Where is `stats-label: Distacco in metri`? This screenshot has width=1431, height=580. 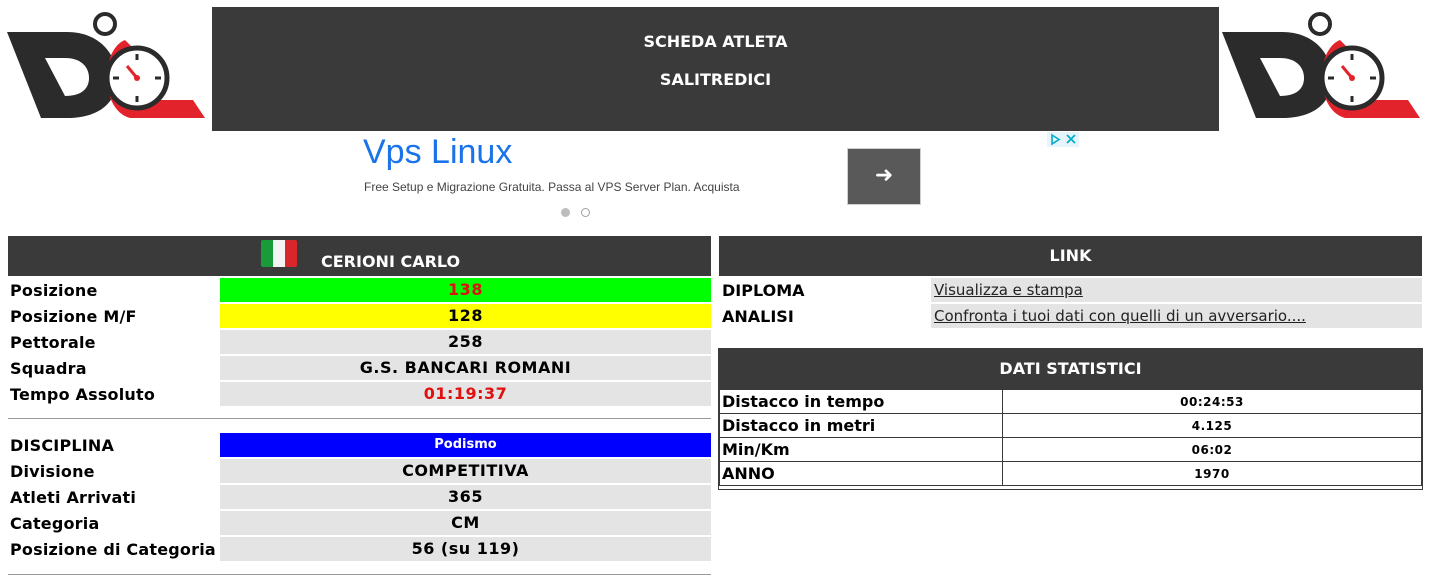
stats-label: Distacco in metri is located at coordinates (861, 425).